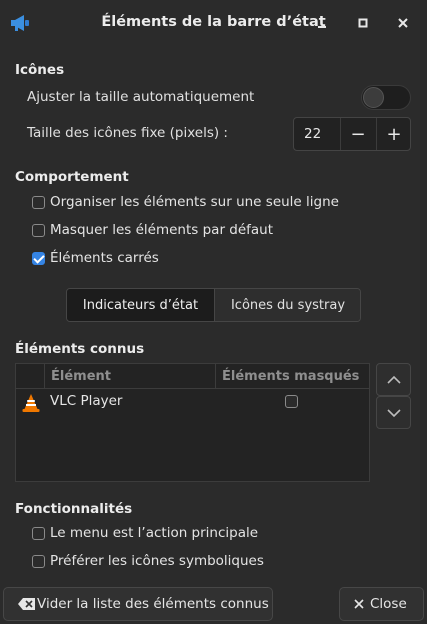 The image size is (427, 624). Describe the element at coordinates (153, 604) in the screenshot. I see `clear-known-items-label: Vider la liste des éléments connus` at that location.